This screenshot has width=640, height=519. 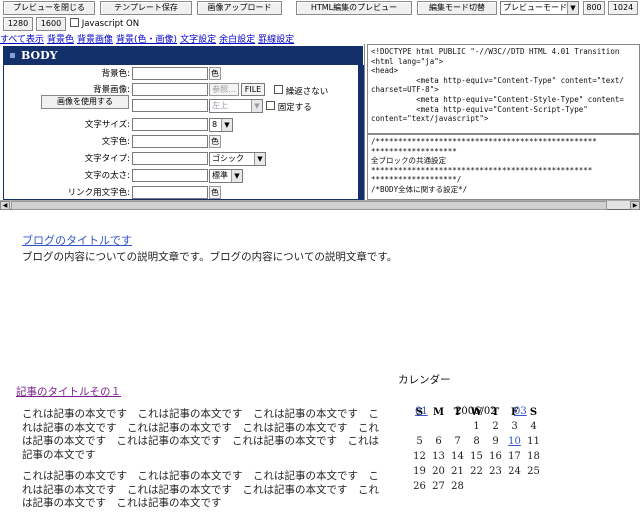 I want to click on no-repeat-checkbox, so click(x=278, y=89).